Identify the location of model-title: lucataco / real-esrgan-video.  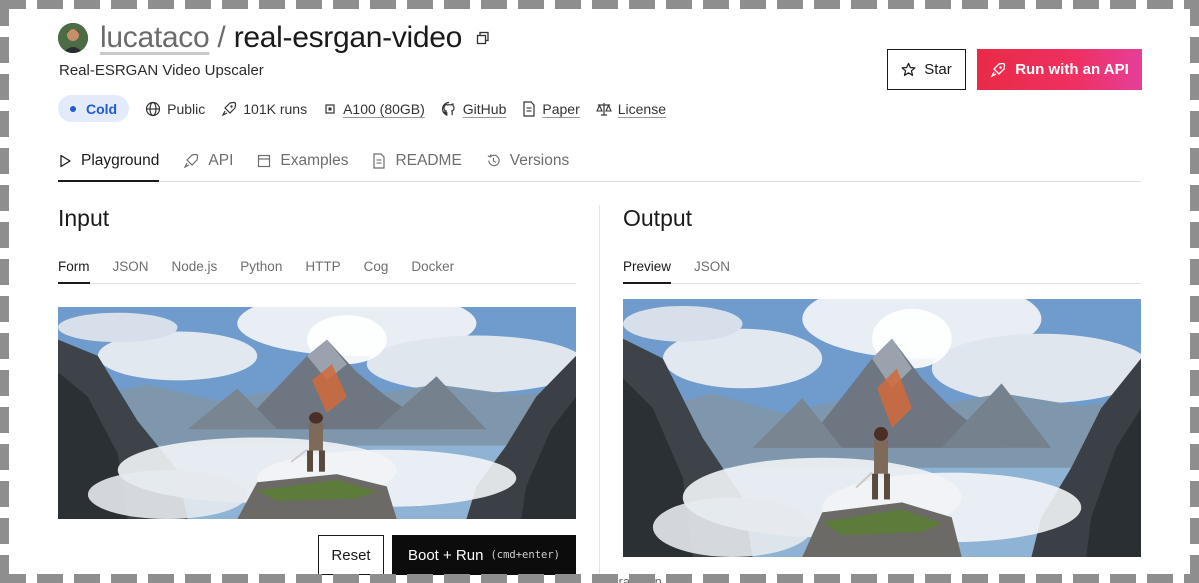
(274, 38).